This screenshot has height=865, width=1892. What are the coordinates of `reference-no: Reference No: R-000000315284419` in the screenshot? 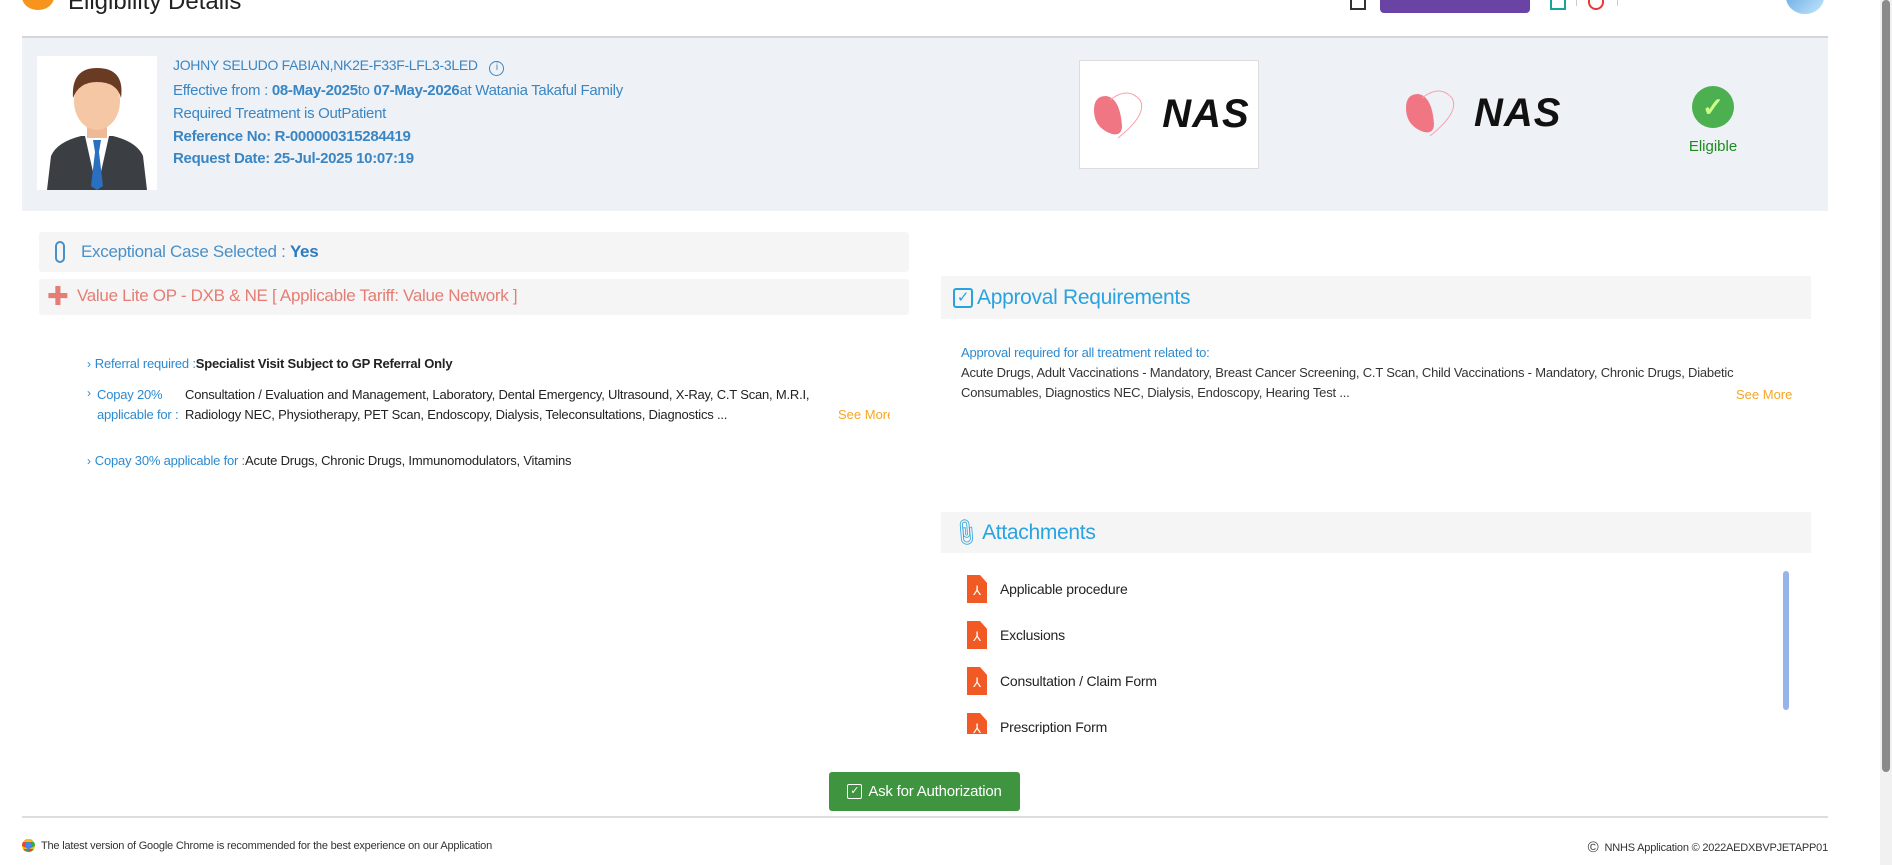 It's located at (292, 136).